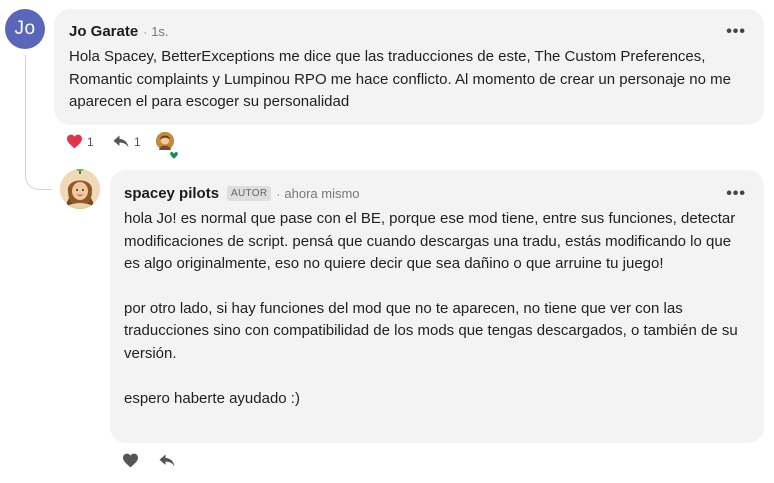 The height and width of the screenshot is (483, 774). What do you see at coordinates (212, 398) in the screenshot?
I see `comment-paragraph: espero haberte ayudado :)` at bounding box center [212, 398].